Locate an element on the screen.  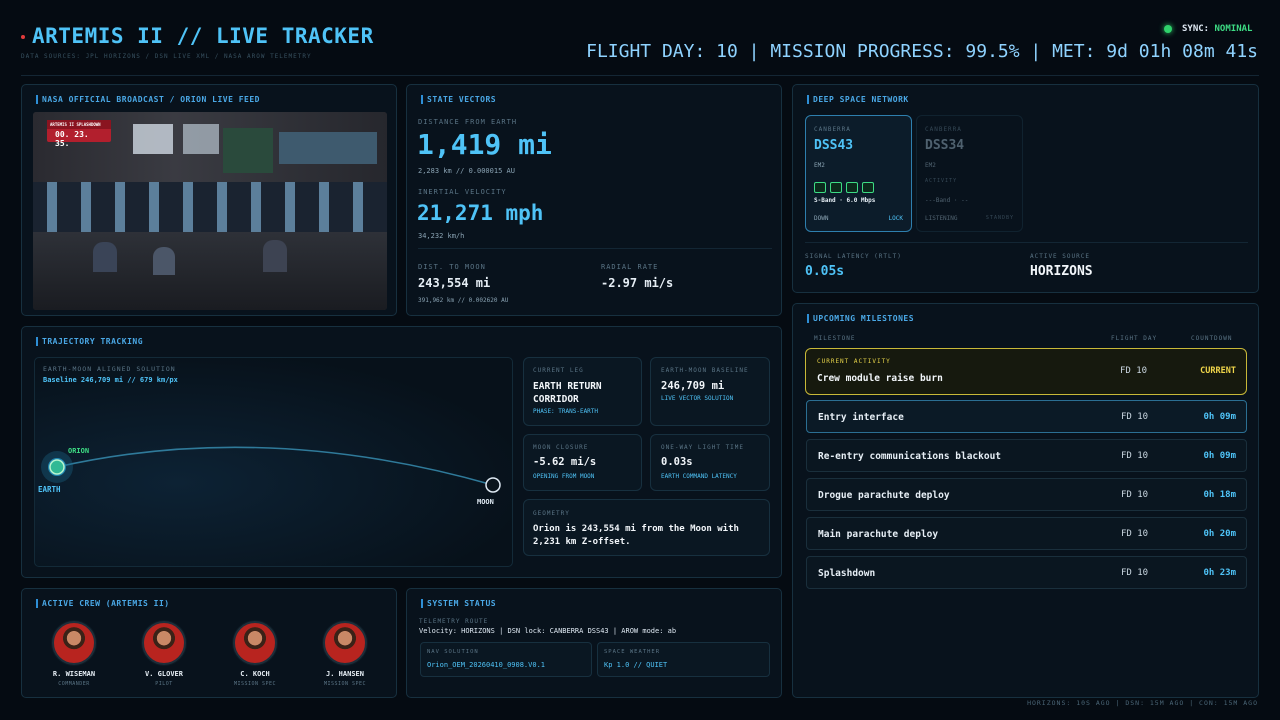
velocity-value: 21,271 mph is located at coordinates (480, 213).